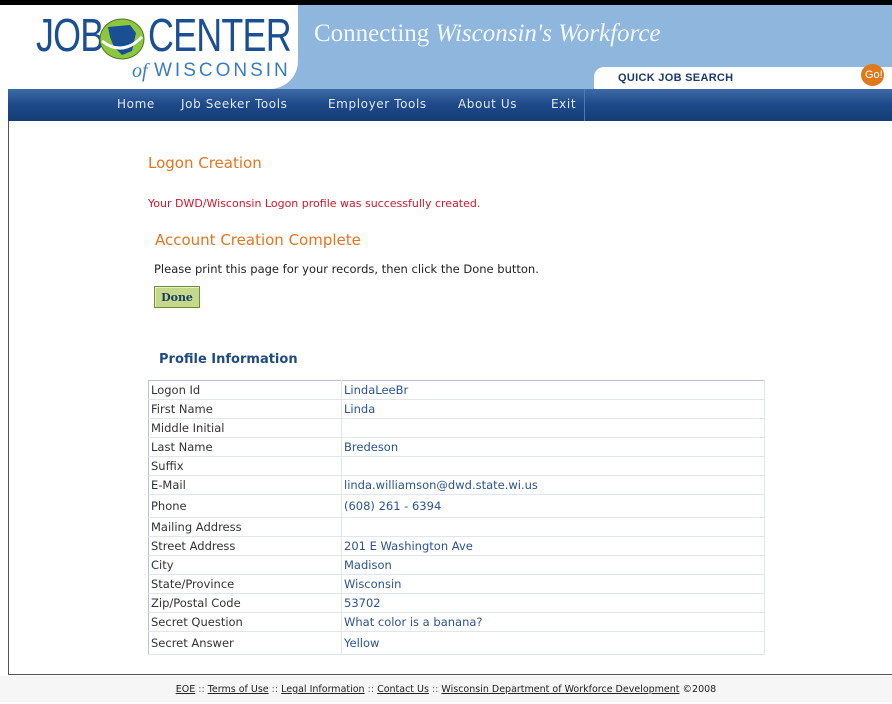  I want to click on profile-label-logon-id: Logon Id, so click(245, 390).